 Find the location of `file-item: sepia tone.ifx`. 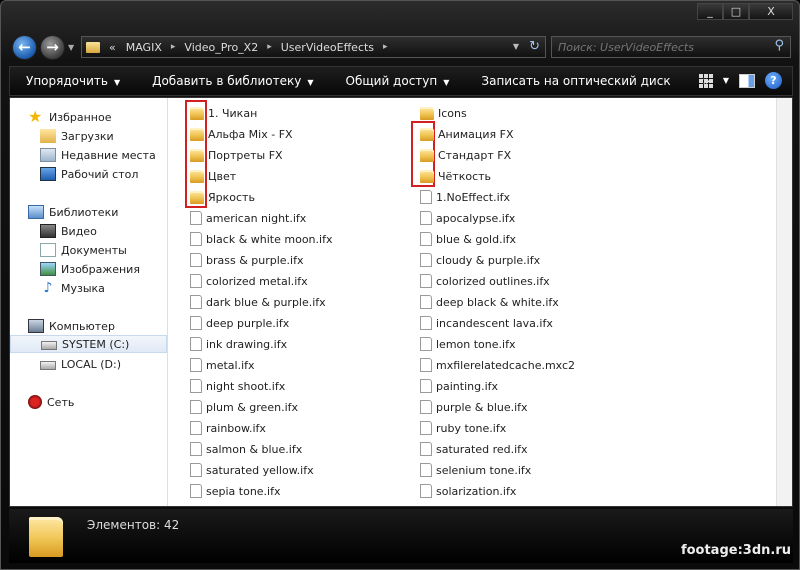

file-item: sepia tone.ifx is located at coordinates (235, 491).